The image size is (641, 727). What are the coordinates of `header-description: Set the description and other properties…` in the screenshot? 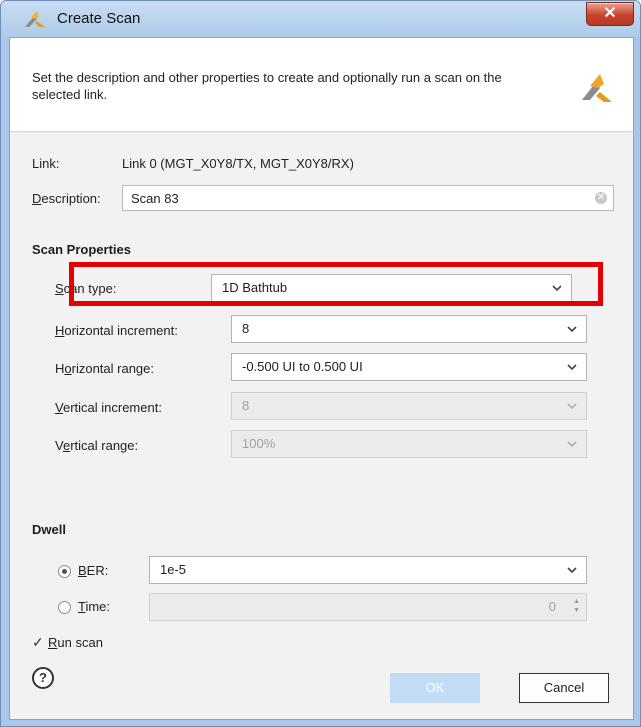 It's located at (267, 86).